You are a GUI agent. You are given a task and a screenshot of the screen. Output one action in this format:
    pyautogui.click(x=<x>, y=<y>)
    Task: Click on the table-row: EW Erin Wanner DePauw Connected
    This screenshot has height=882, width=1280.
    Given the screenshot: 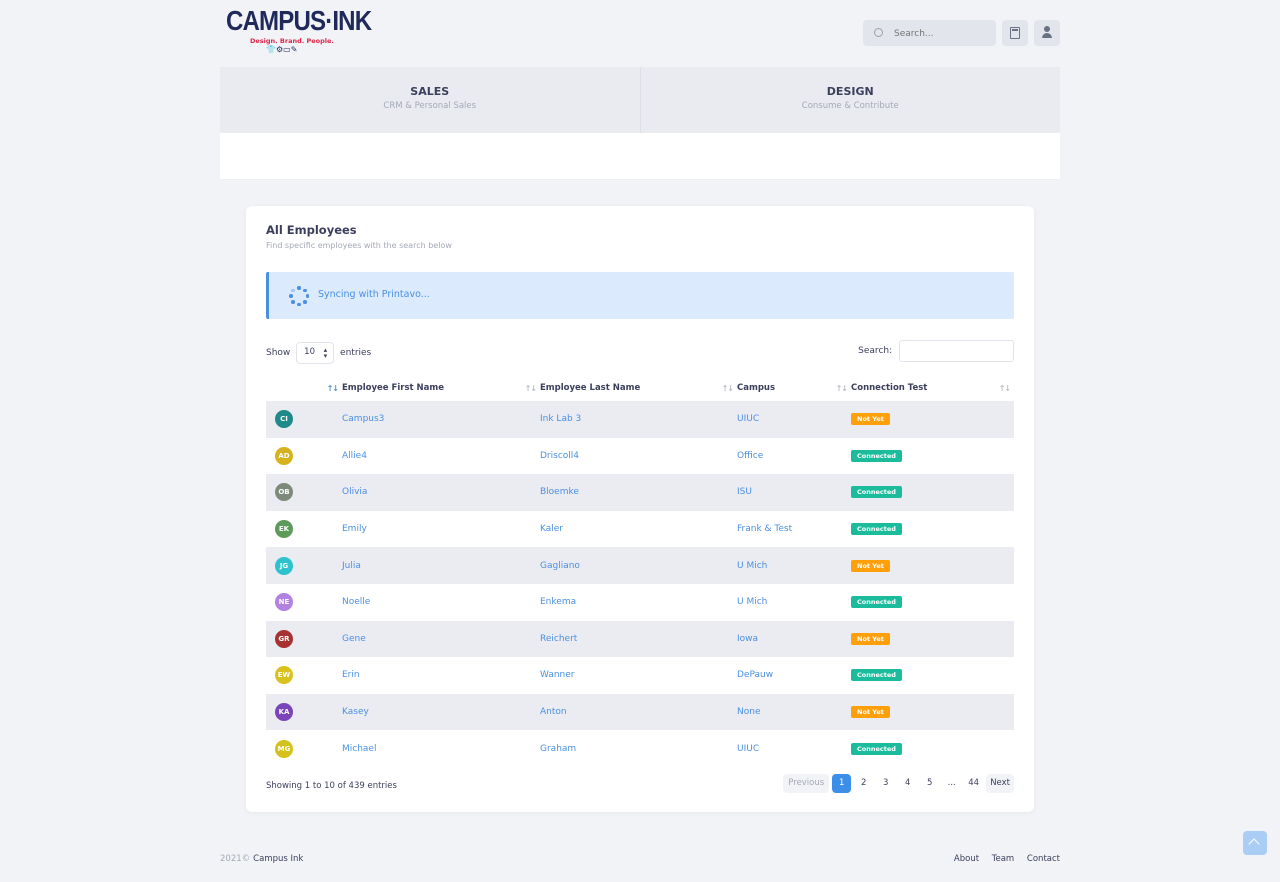 What is the action you would take?
    pyautogui.click(x=640, y=675)
    